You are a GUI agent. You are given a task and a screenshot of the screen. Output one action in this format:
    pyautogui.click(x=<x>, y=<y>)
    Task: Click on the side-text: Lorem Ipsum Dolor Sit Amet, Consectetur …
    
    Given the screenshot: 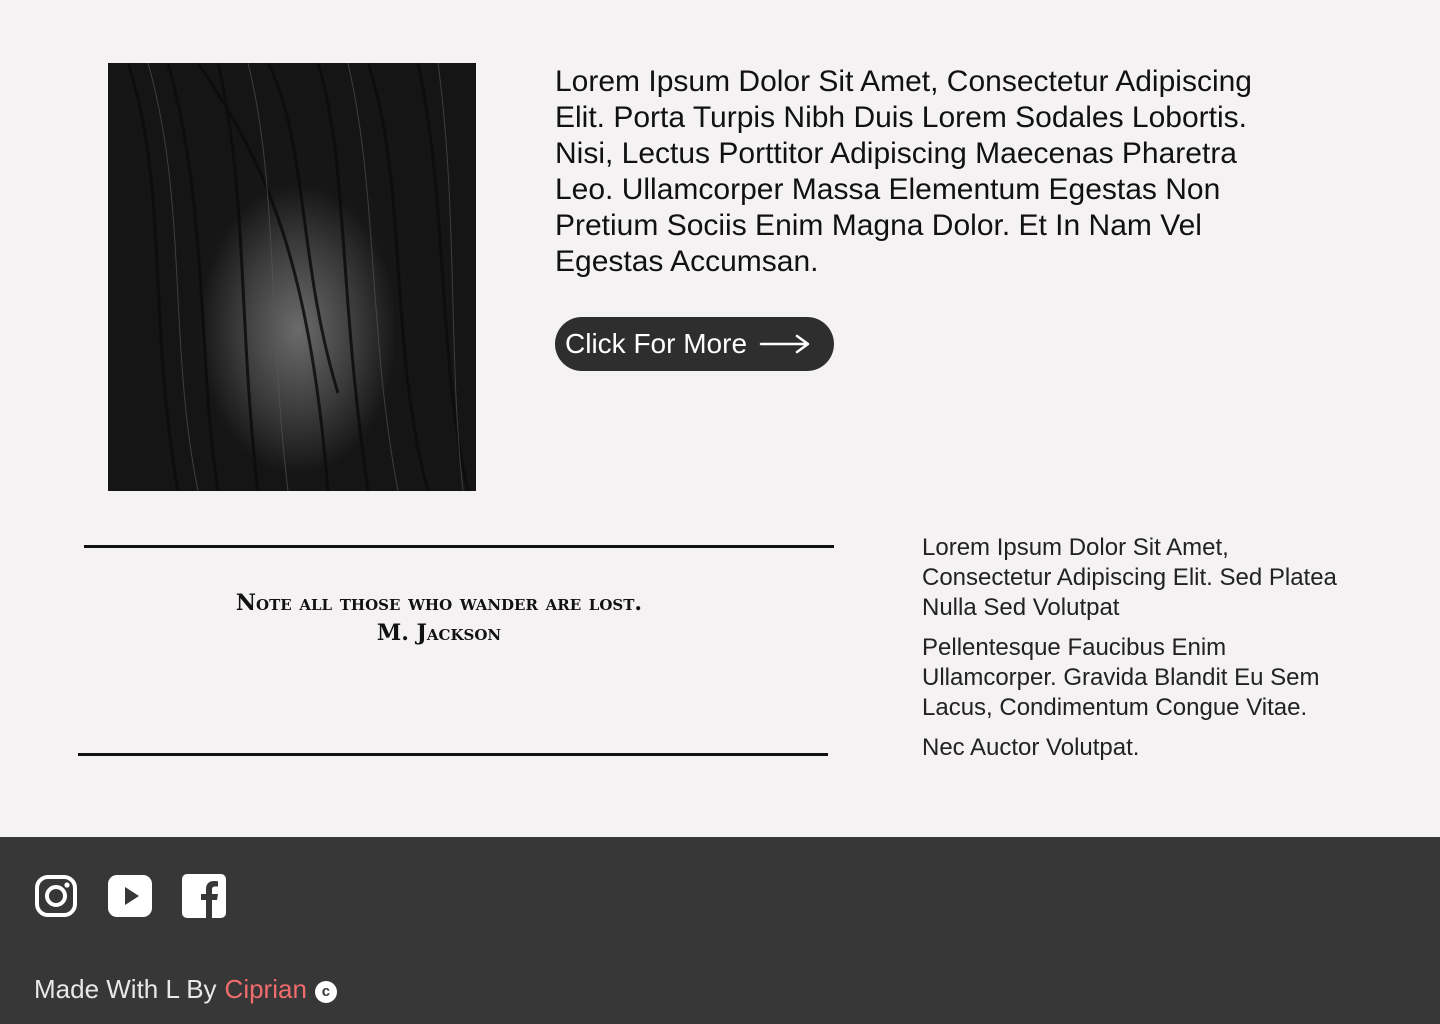 What is the action you would take?
    pyautogui.click(x=1142, y=653)
    